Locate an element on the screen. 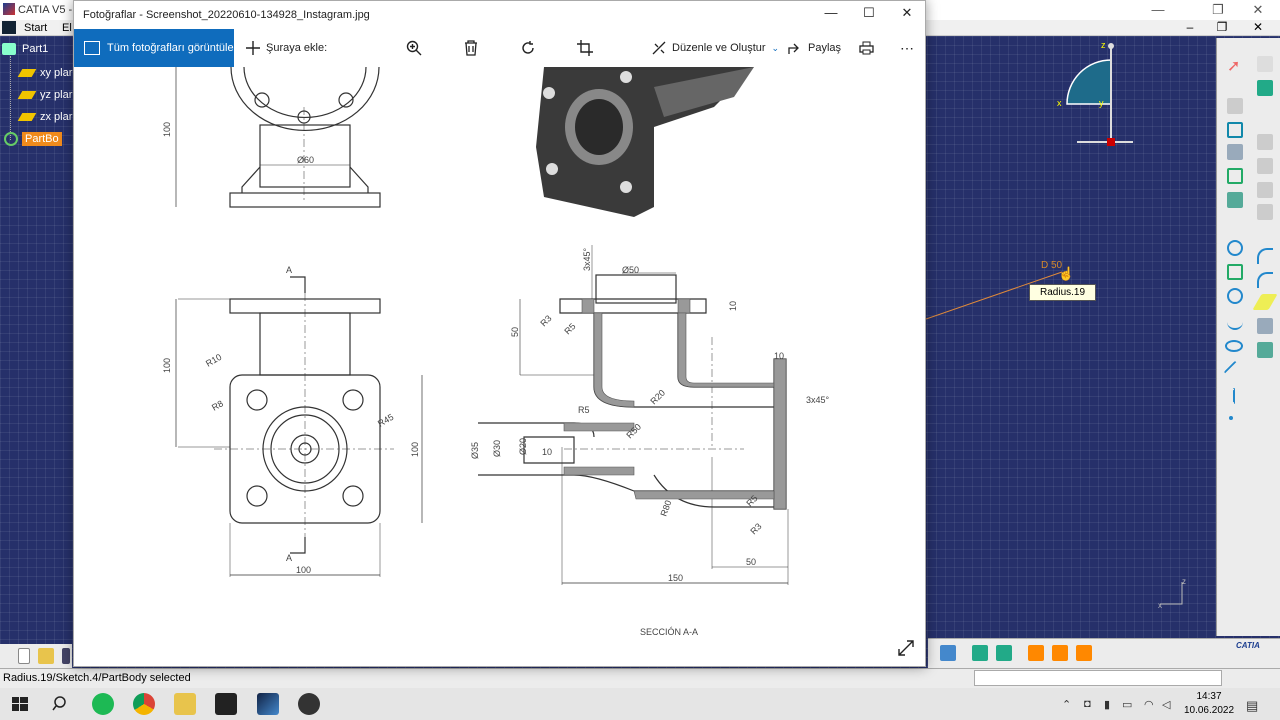 Image resolution: width=1280 pixels, height=720 pixels. project-icon is located at coordinates (1265, 350).